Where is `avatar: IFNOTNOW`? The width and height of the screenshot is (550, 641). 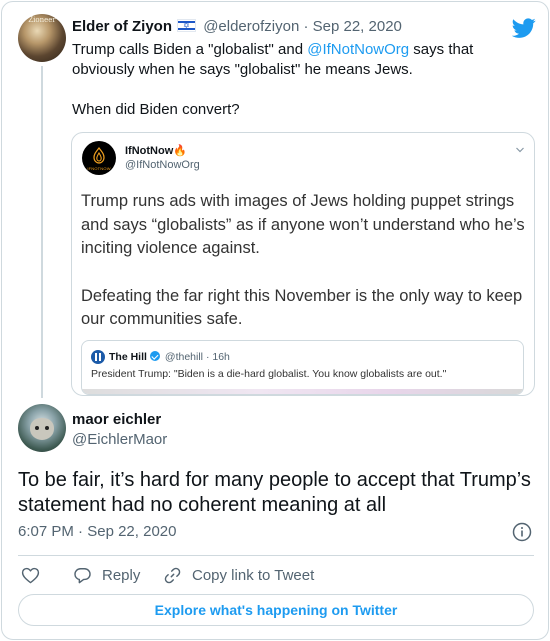
avatar: IFNOTNOW is located at coordinates (99, 158).